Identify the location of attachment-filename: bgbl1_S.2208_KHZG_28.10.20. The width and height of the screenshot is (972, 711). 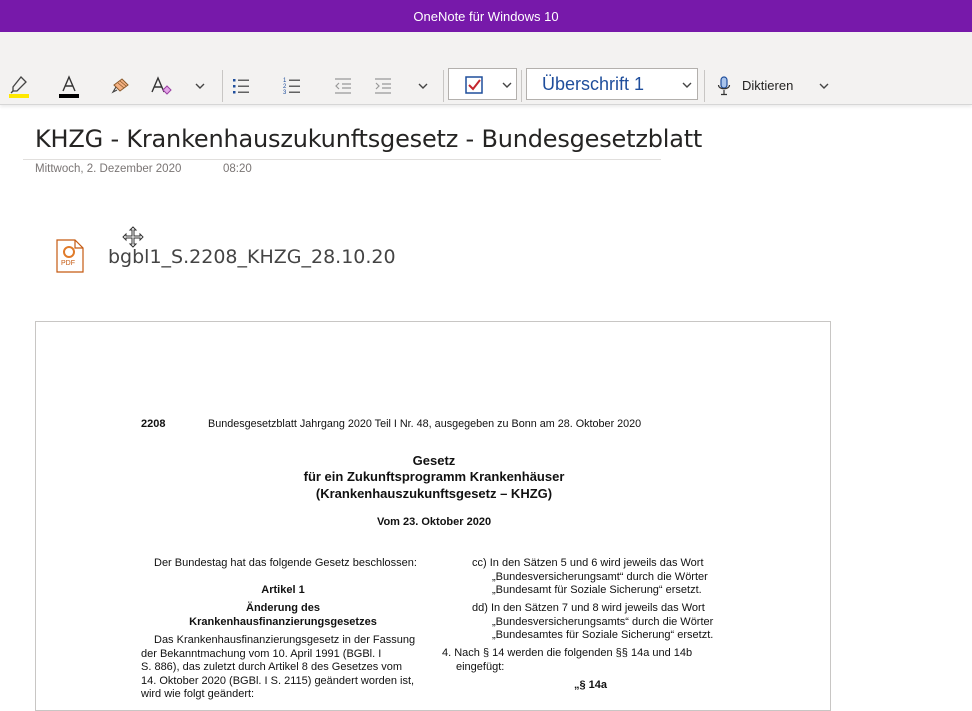
(252, 257).